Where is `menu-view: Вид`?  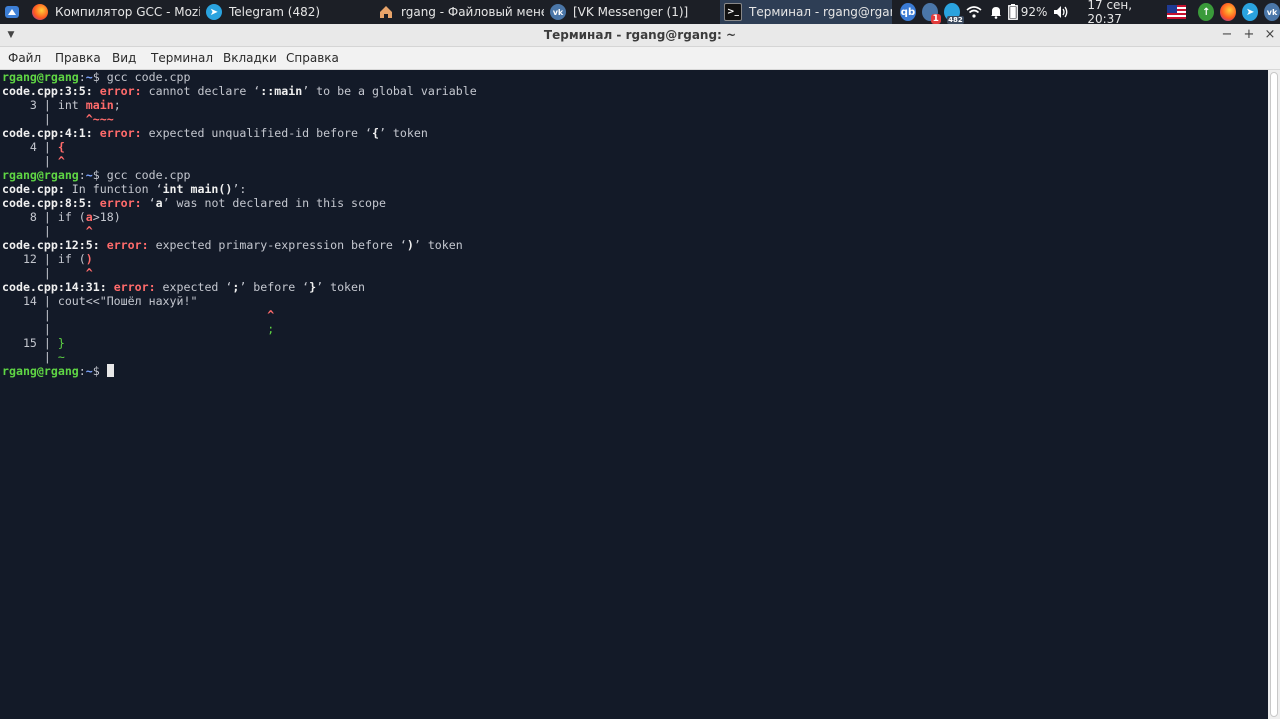 menu-view: Вид is located at coordinates (124, 58).